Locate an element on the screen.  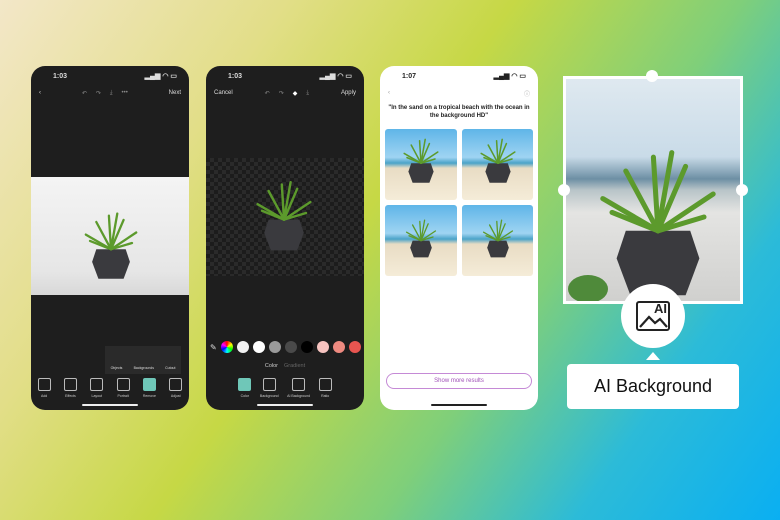
tool-portrait: Portrait is located at coordinates (123, 388).